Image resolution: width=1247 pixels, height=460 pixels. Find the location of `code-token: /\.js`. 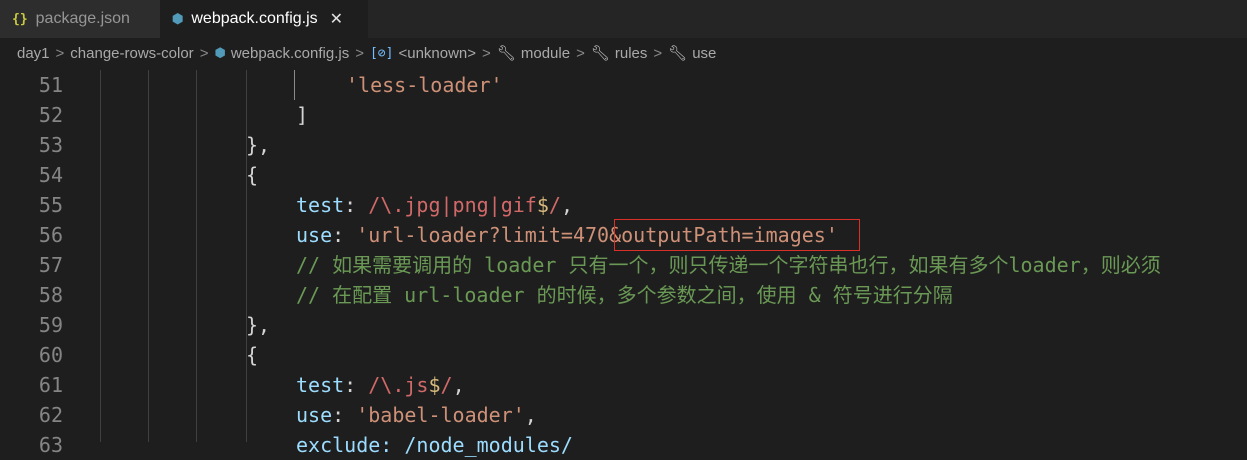

code-token: /\.js is located at coordinates (398, 385).